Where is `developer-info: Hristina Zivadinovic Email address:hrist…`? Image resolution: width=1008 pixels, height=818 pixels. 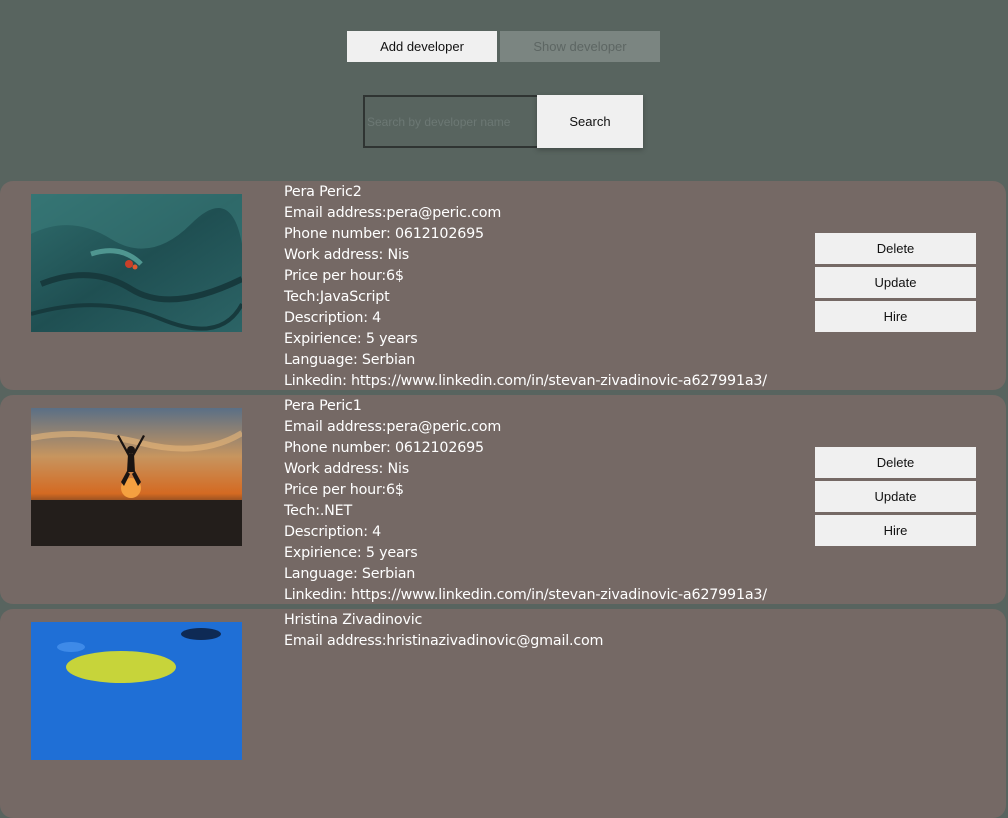
developer-info: Hristina Zivadinovic Email address:hrist… is located at coordinates (443, 631).